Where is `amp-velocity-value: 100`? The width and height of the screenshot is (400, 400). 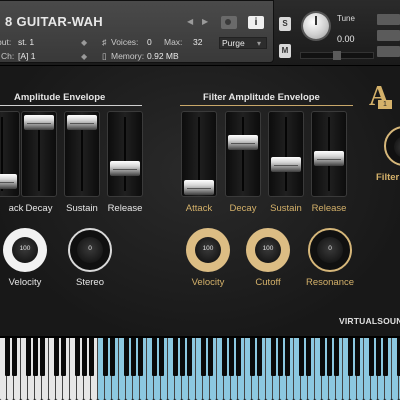 amp-velocity-value: 100 is located at coordinates (25, 248).